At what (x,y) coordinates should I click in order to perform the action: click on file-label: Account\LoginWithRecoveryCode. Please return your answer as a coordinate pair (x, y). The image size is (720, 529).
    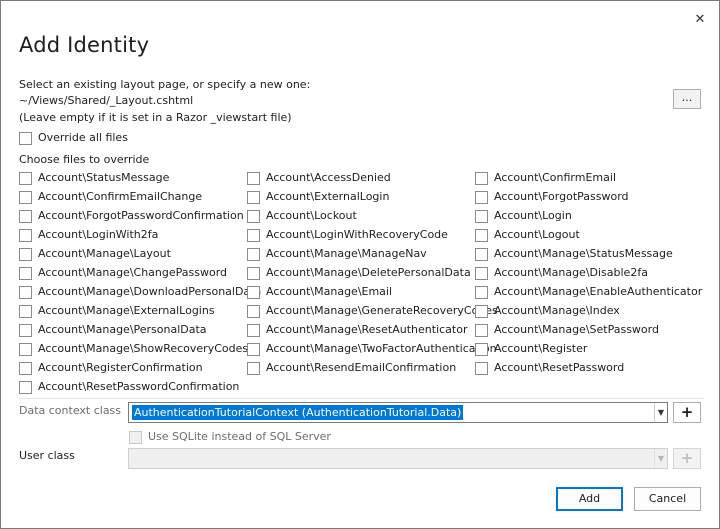
    Looking at the image, I should click on (357, 234).